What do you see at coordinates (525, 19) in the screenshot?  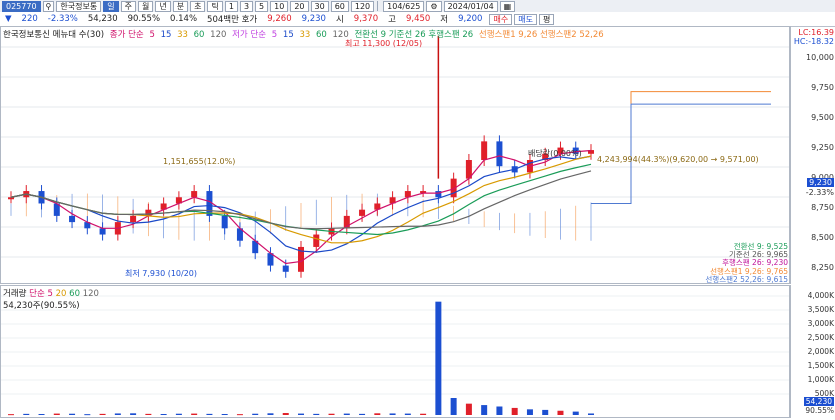 I see `sell-button: 매도` at bounding box center [525, 19].